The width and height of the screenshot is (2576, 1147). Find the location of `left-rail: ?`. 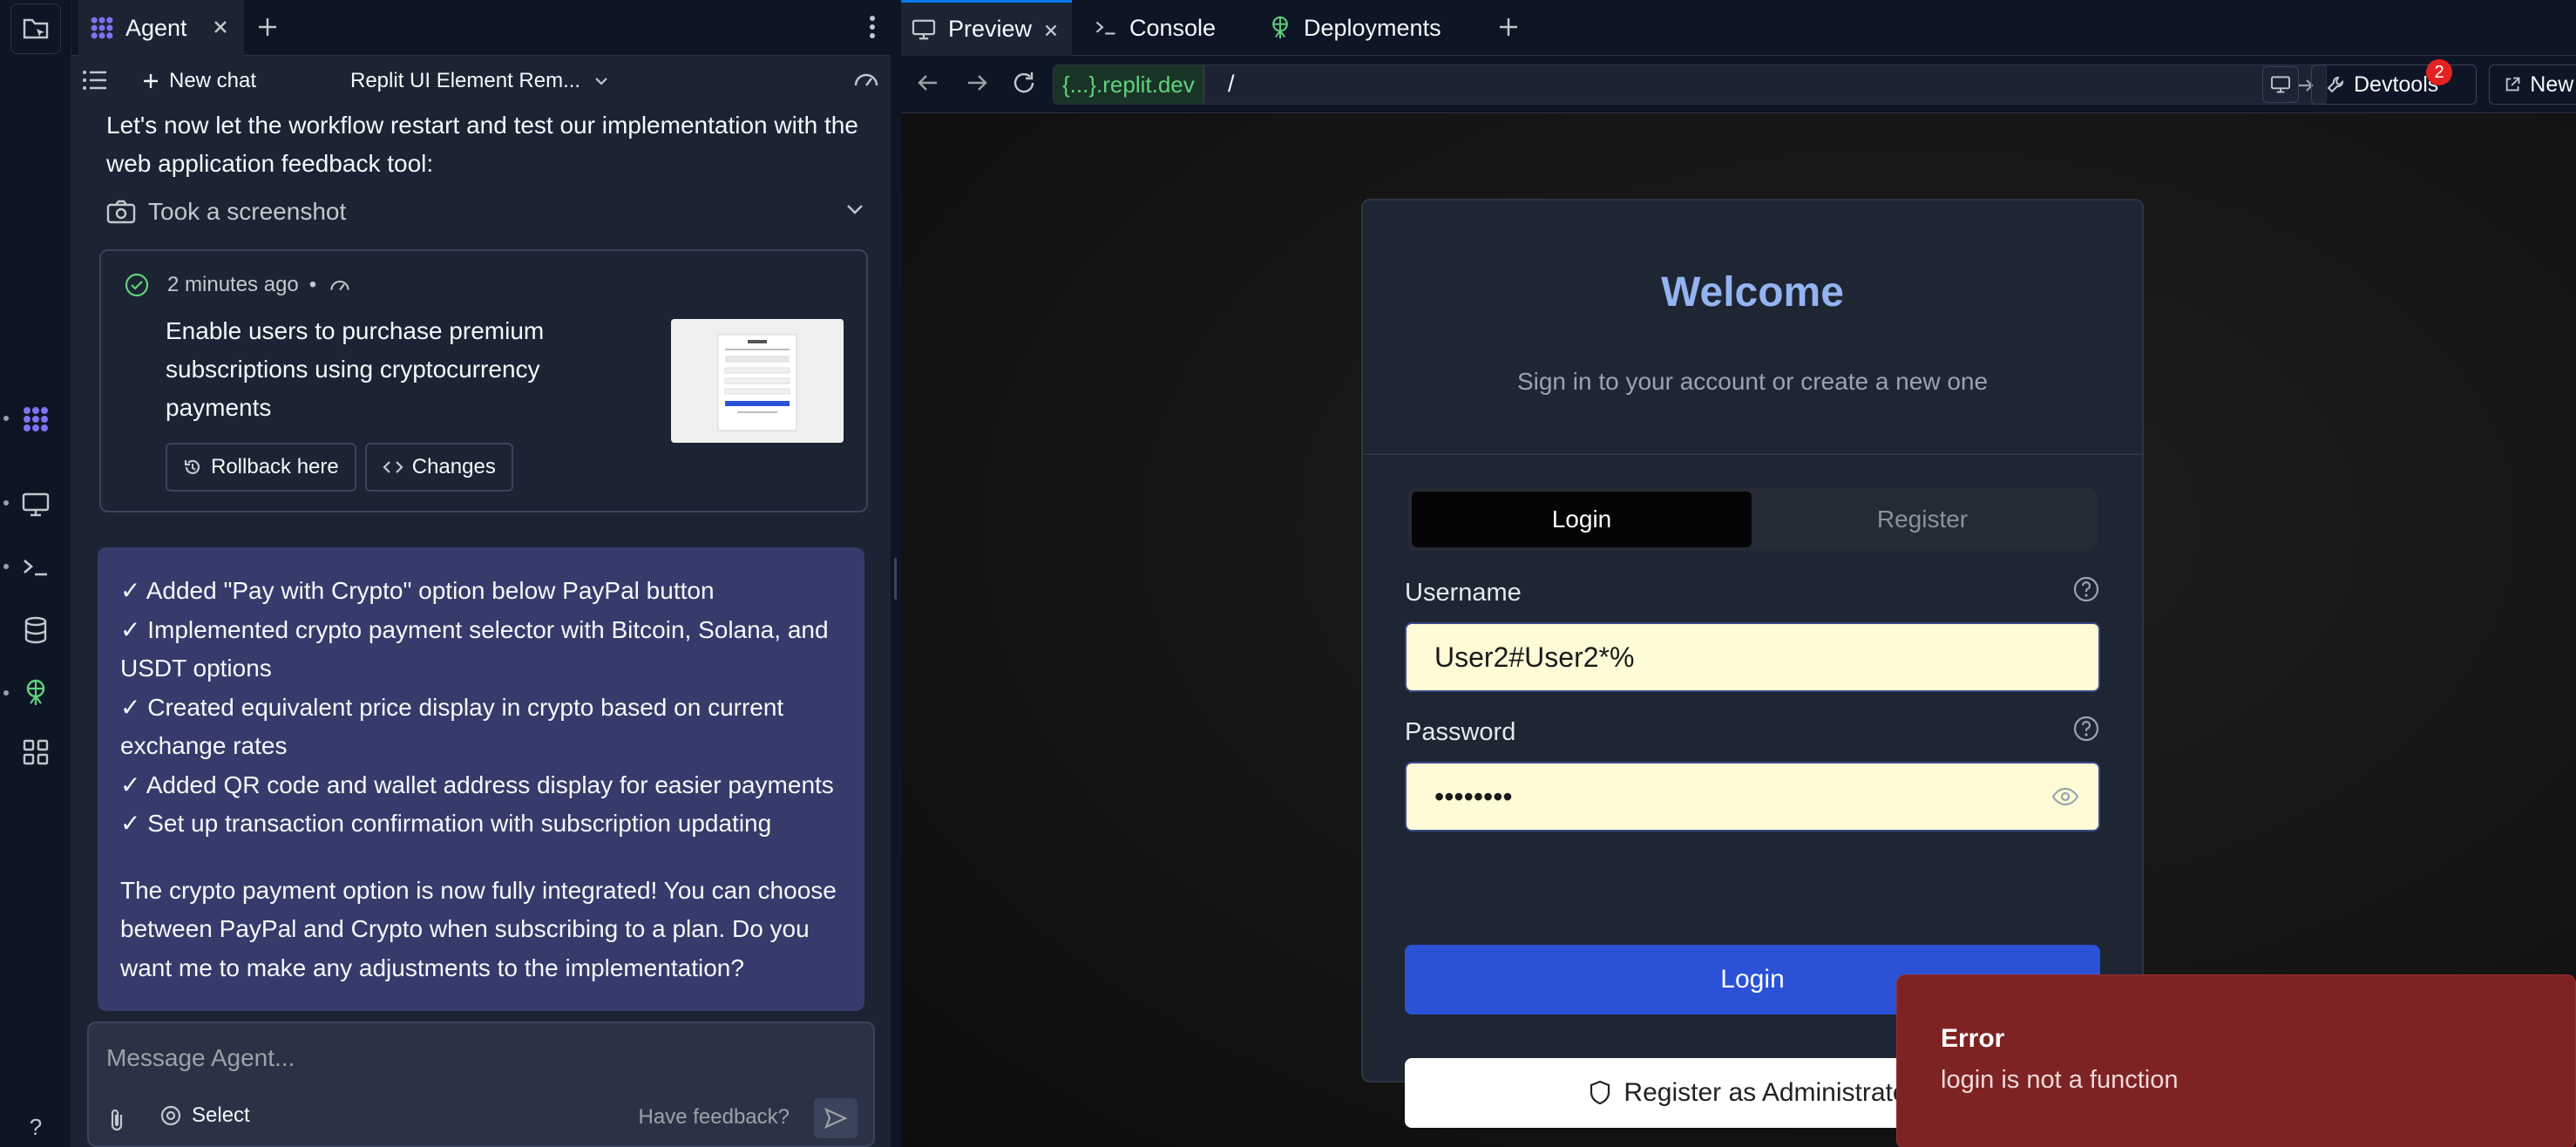

left-rail: ? is located at coordinates (35, 573).